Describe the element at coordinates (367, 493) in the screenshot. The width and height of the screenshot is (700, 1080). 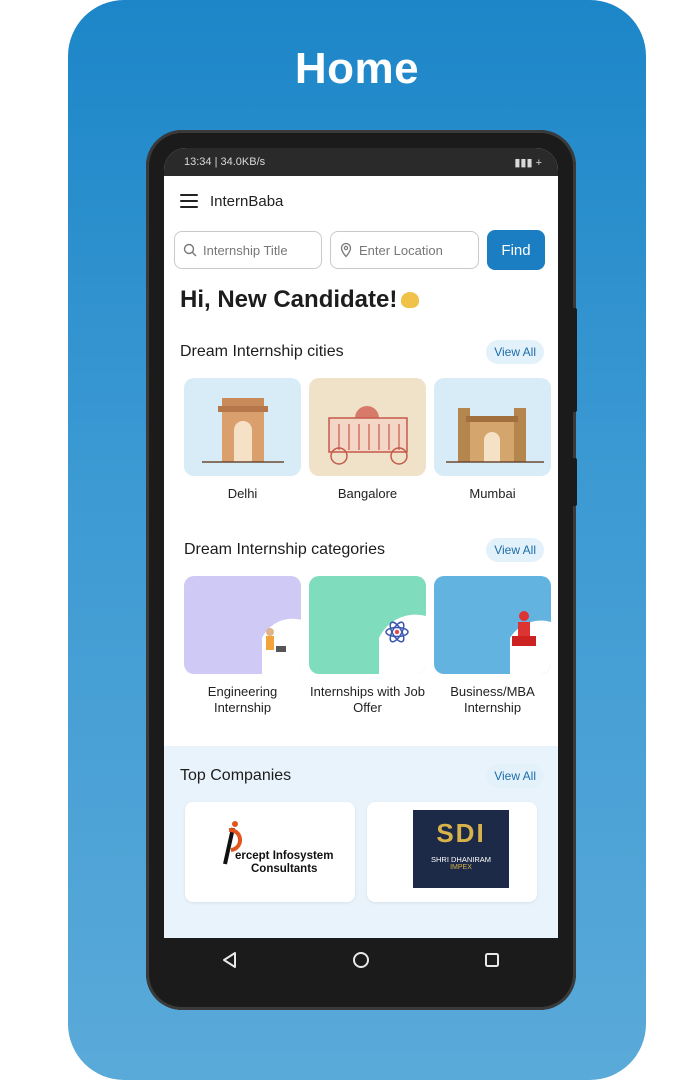
I see `city-label: Bangalore` at that location.